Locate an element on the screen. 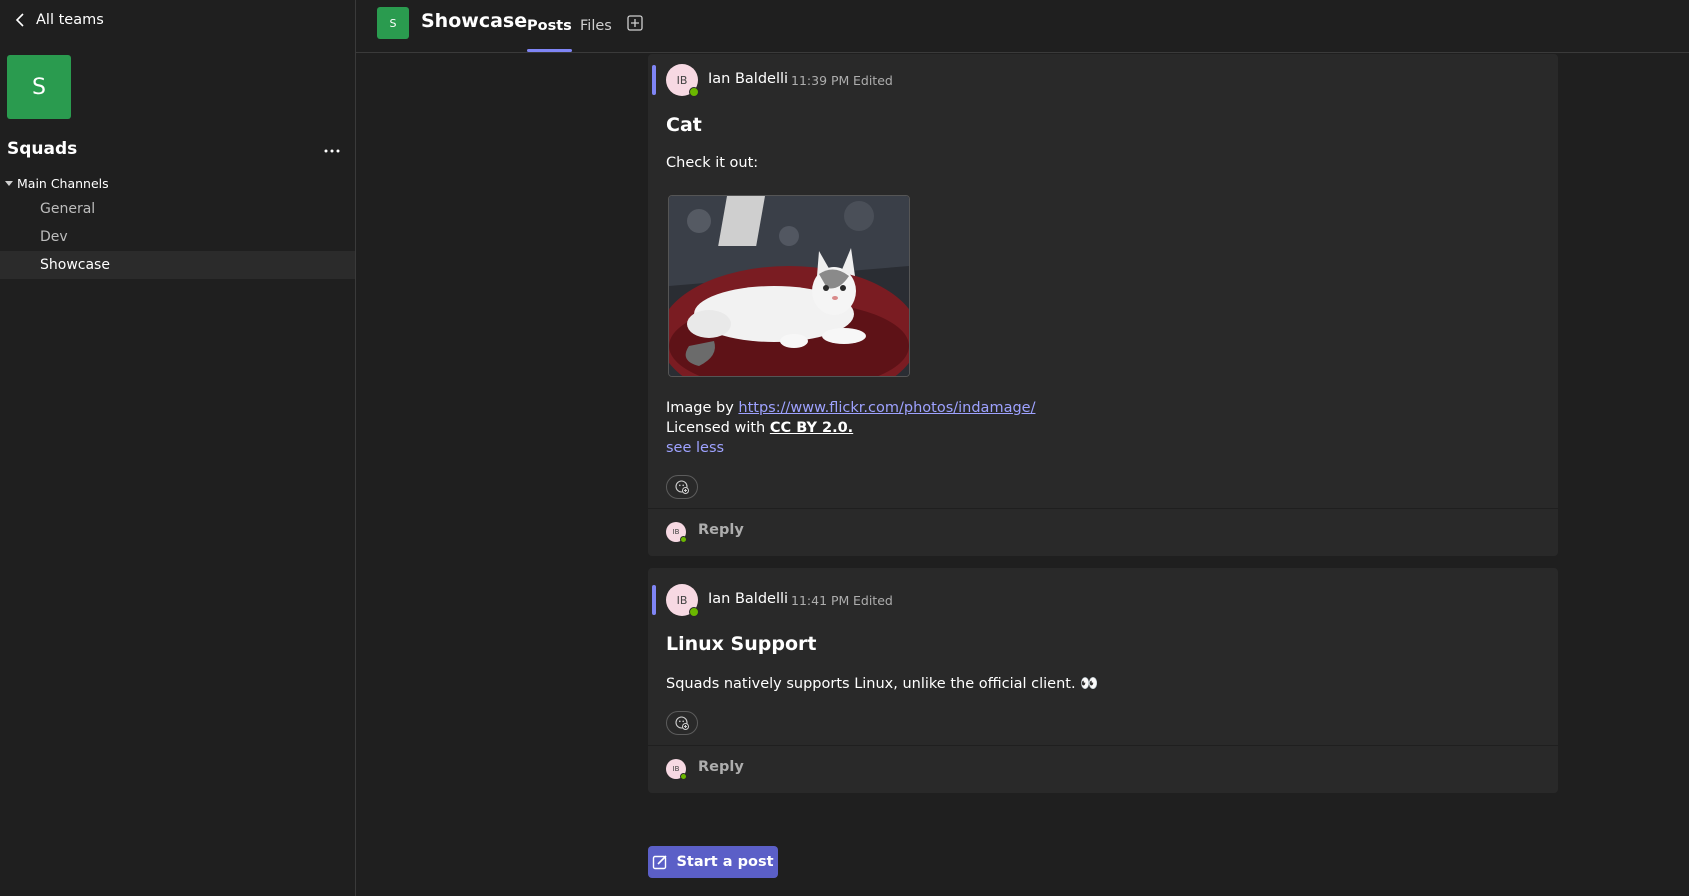  see-less-link: see less is located at coordinates (695, 448).